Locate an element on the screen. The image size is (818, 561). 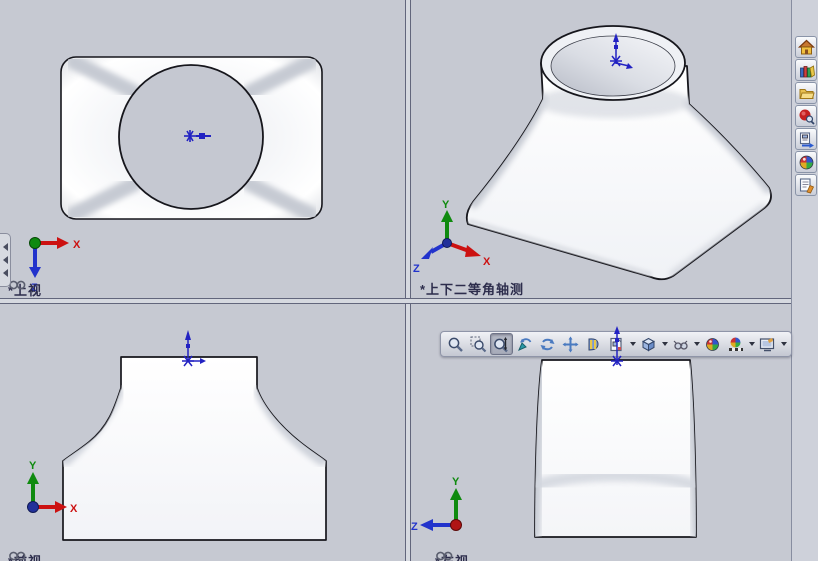
view-palette-icon is located at coordinates (806, 139).